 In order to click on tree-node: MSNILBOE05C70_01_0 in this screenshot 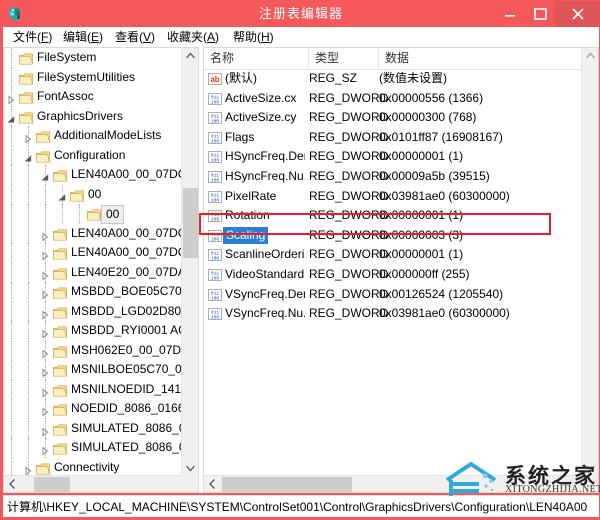, I will do `click(93, 370)`.